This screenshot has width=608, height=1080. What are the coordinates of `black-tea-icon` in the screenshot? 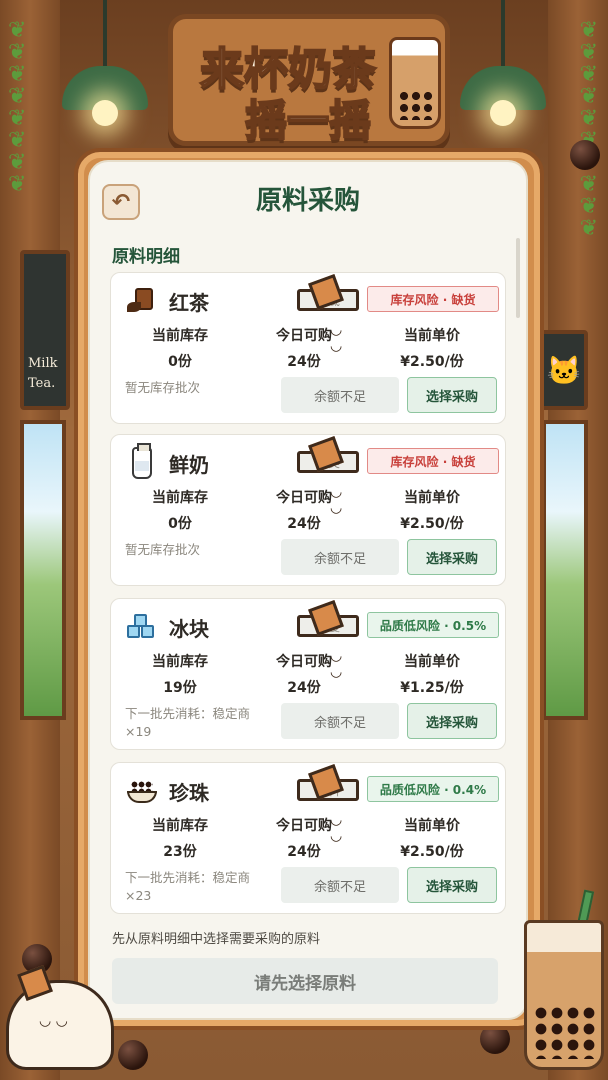 It's located at (142, 301).